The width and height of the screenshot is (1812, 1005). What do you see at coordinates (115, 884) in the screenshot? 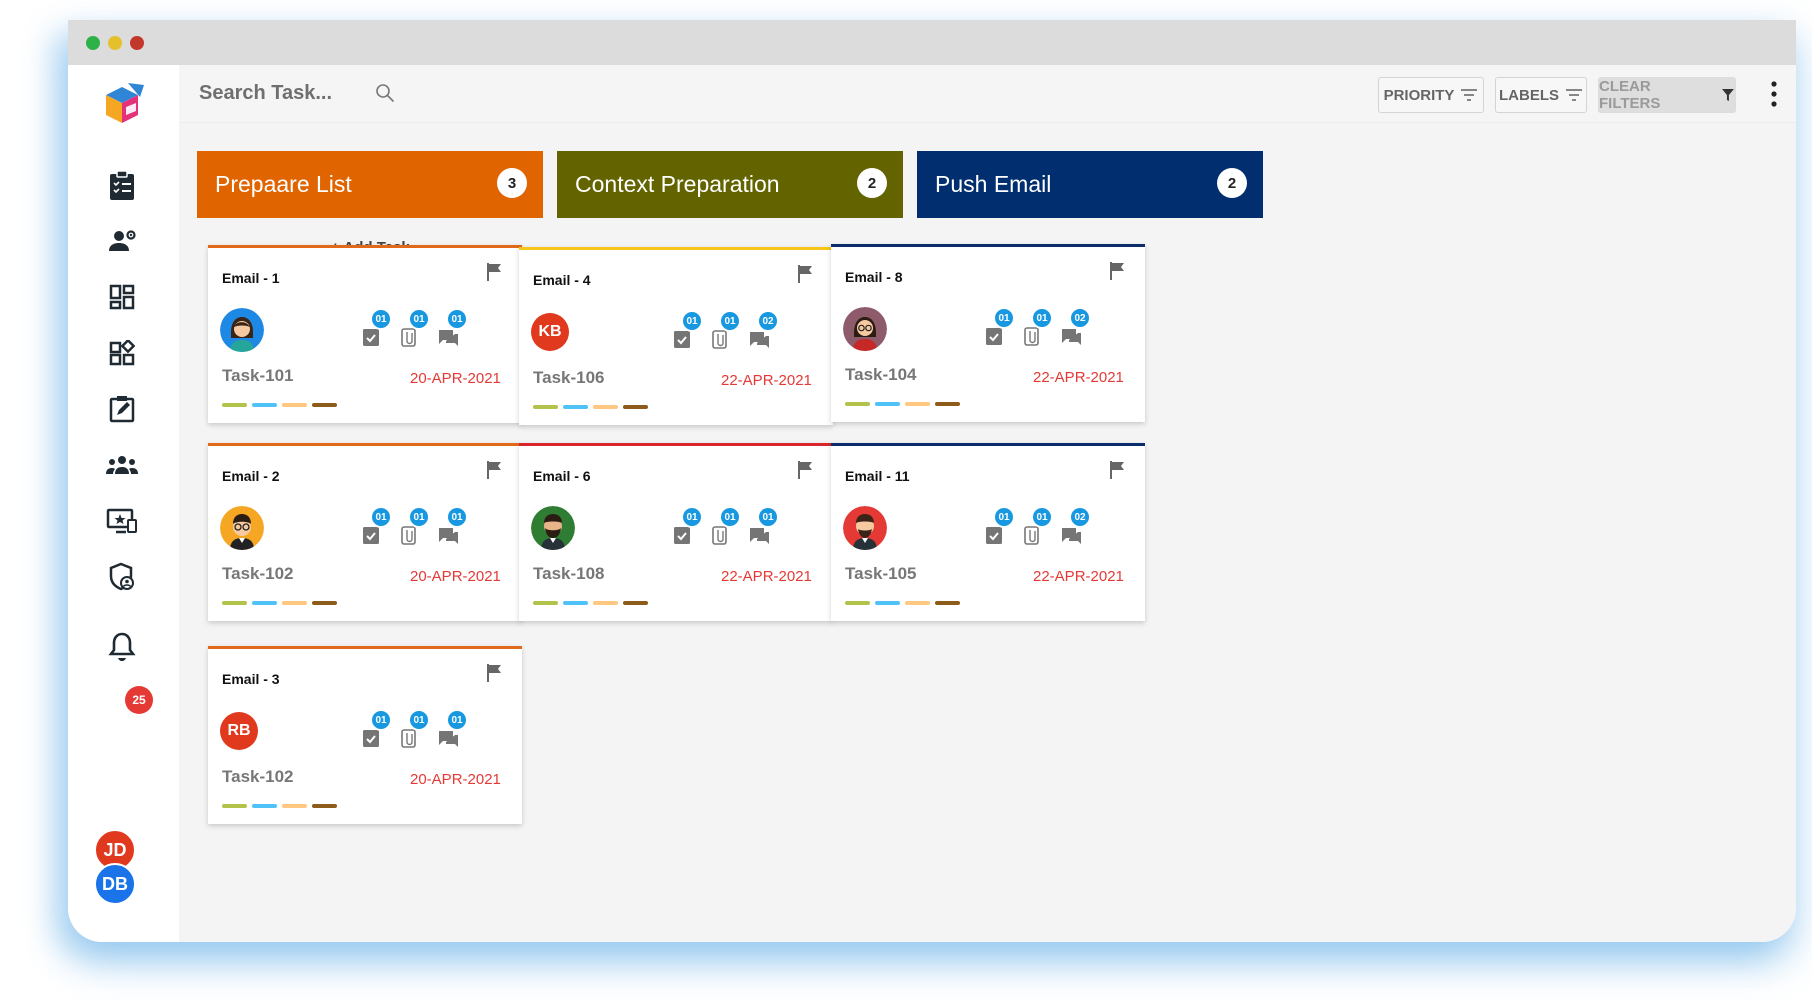
I see `user-avatar-db: DB` at bounding box center [115, 884].